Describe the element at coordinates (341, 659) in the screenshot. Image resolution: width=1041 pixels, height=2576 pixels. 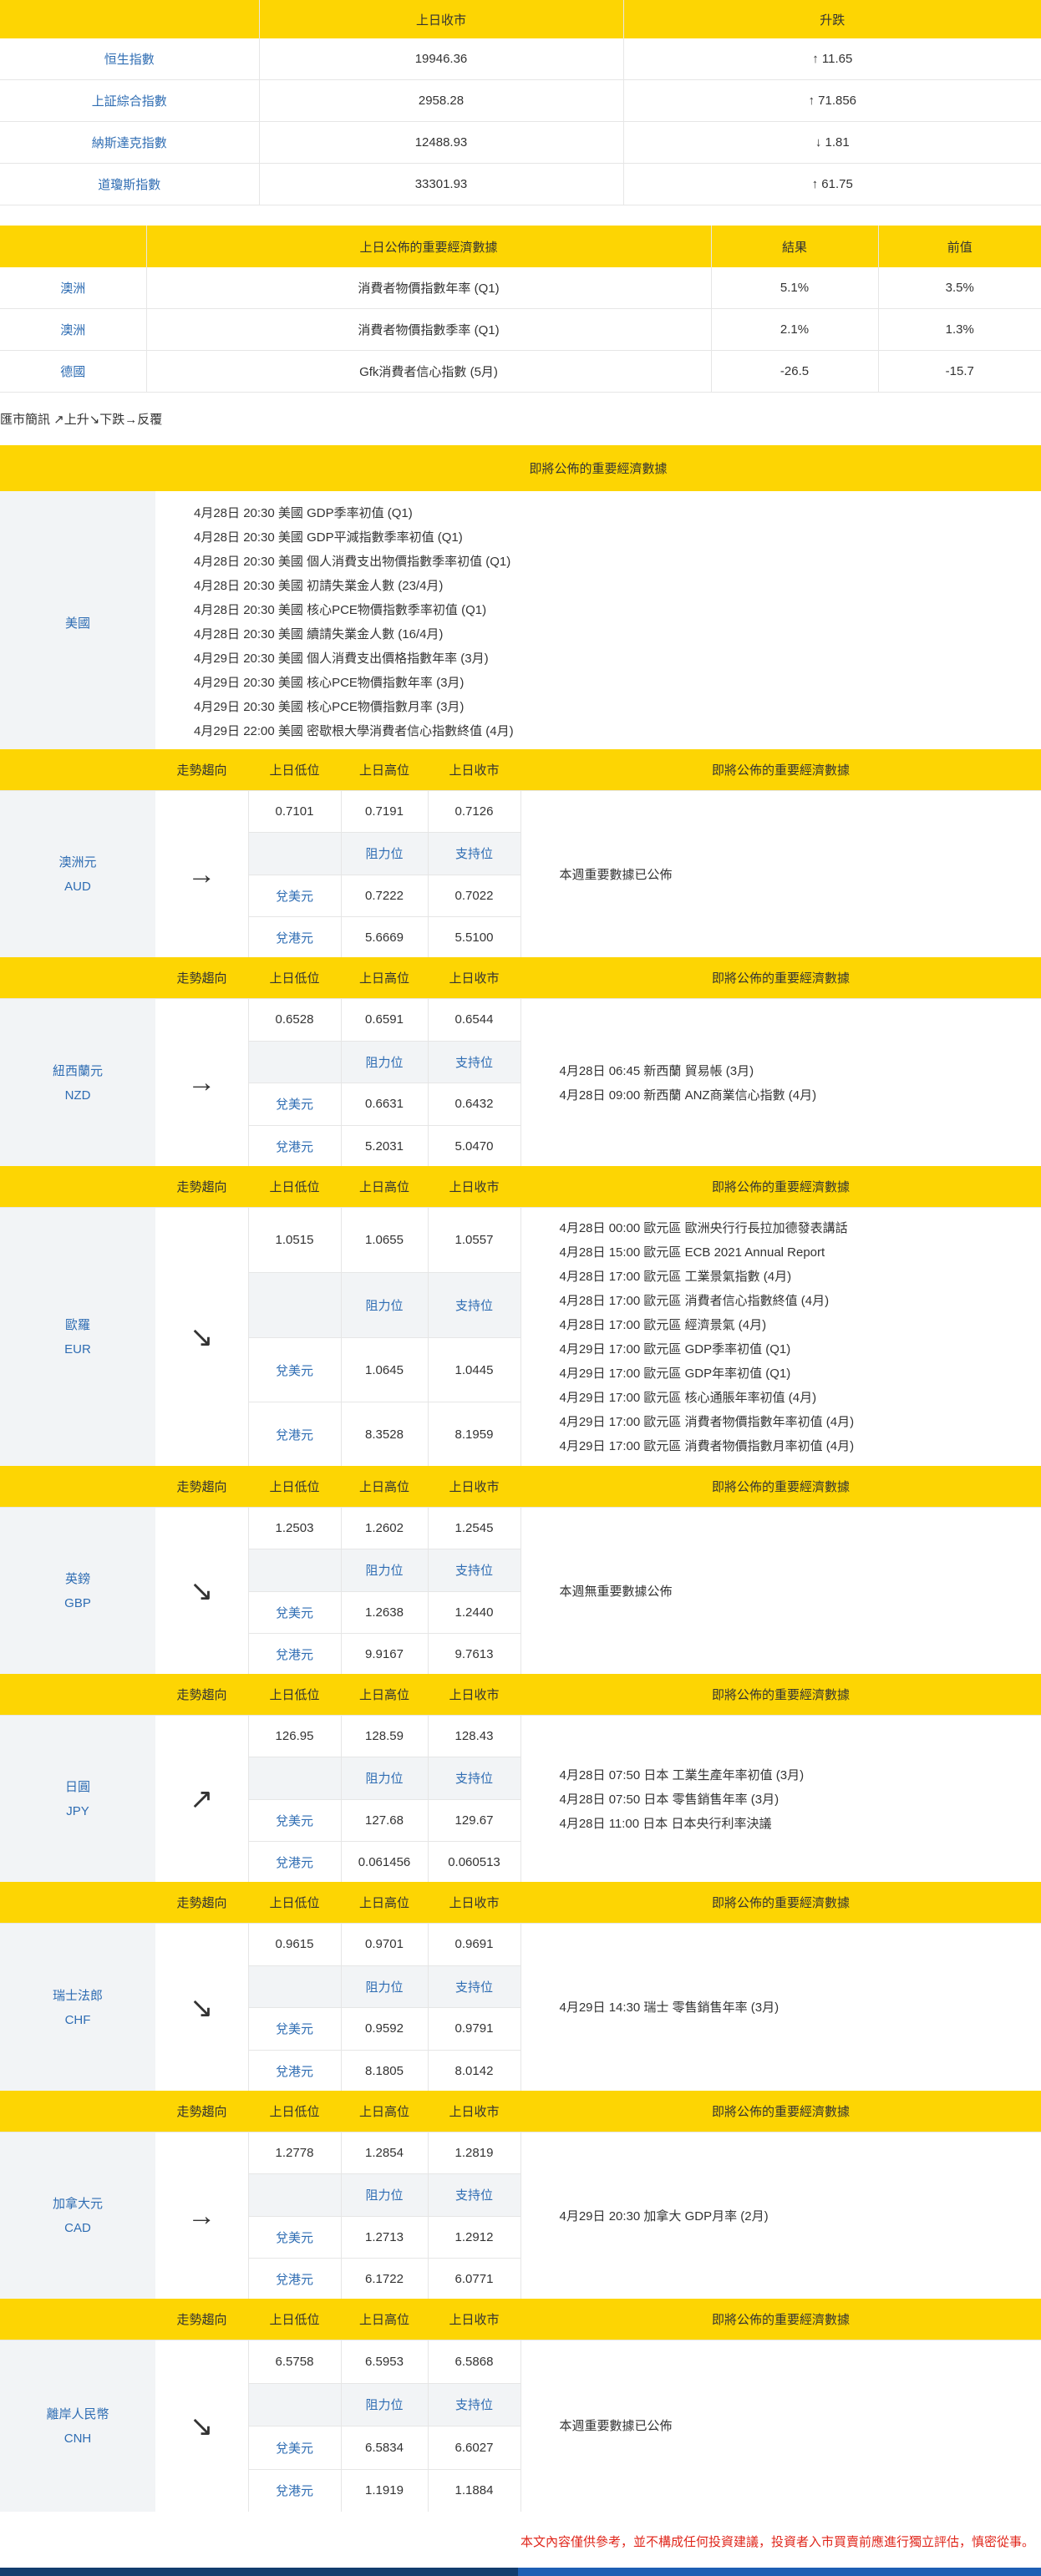
I see `event-item: 4月29日 20:30 美國 個人消費支出價格指數年率 (3月)` at that location.